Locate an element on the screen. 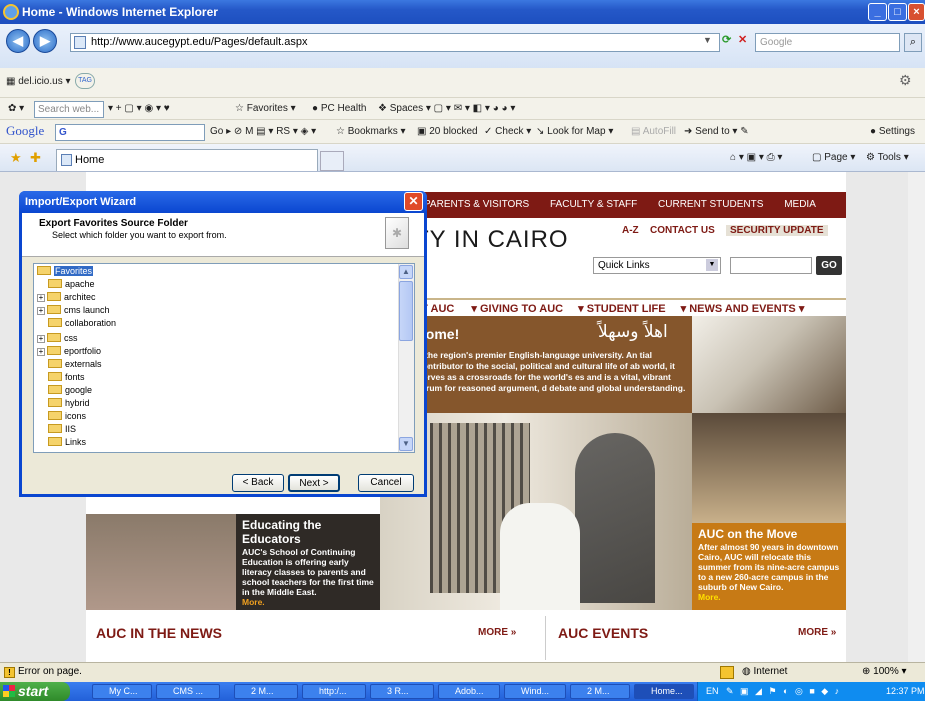  tools-menu: ⚙ Tools ▾ is located at coordinates (887, 158).